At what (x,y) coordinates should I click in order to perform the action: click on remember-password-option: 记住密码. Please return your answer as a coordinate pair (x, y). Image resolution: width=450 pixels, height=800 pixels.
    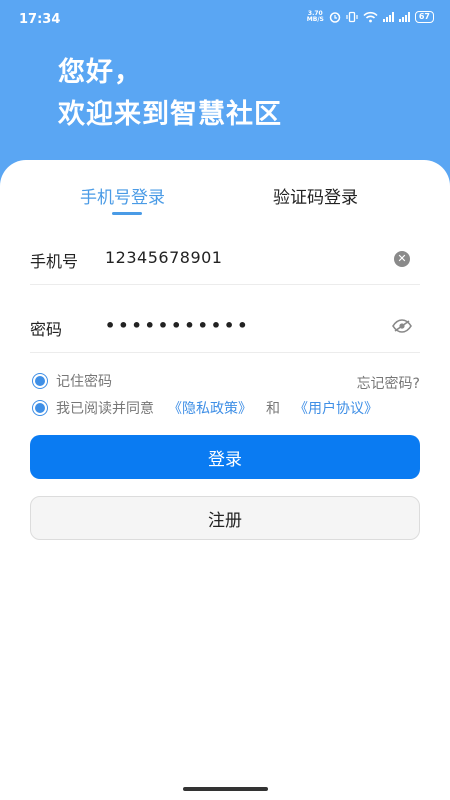
    Looking at the image, I should click on (72, 381).